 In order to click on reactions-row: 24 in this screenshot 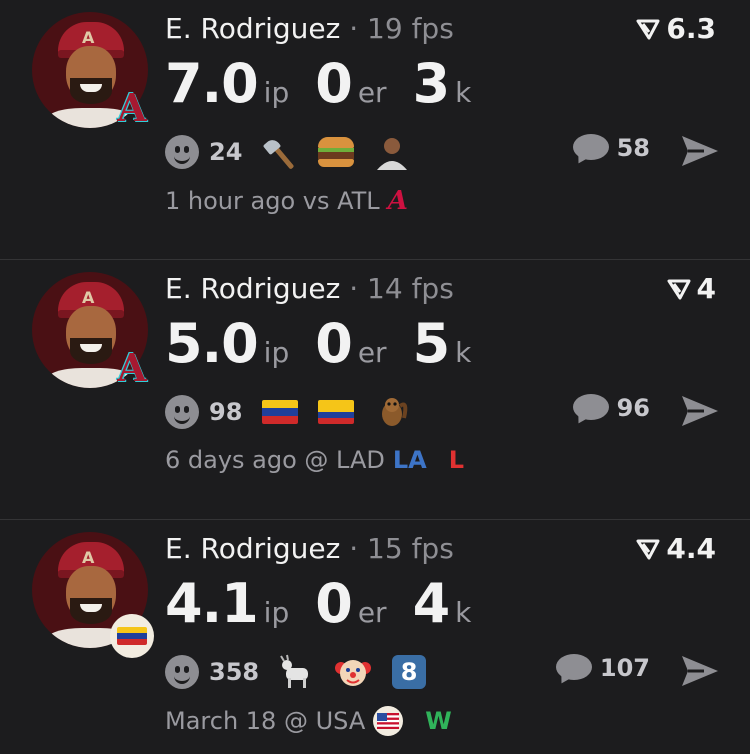, I will do `click(296, 152)`.